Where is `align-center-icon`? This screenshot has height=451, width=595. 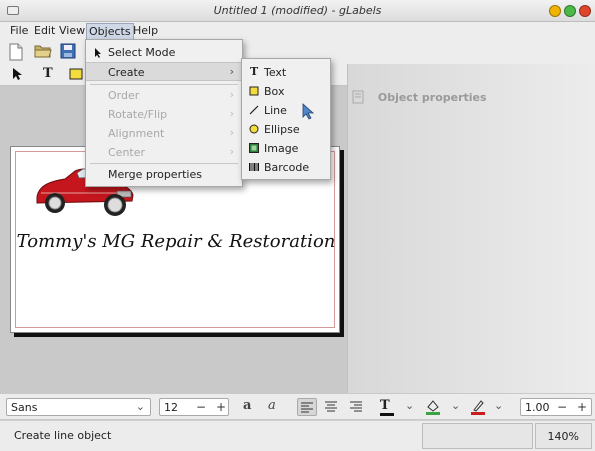
align-center-icon is located at coordinates (332, 407).